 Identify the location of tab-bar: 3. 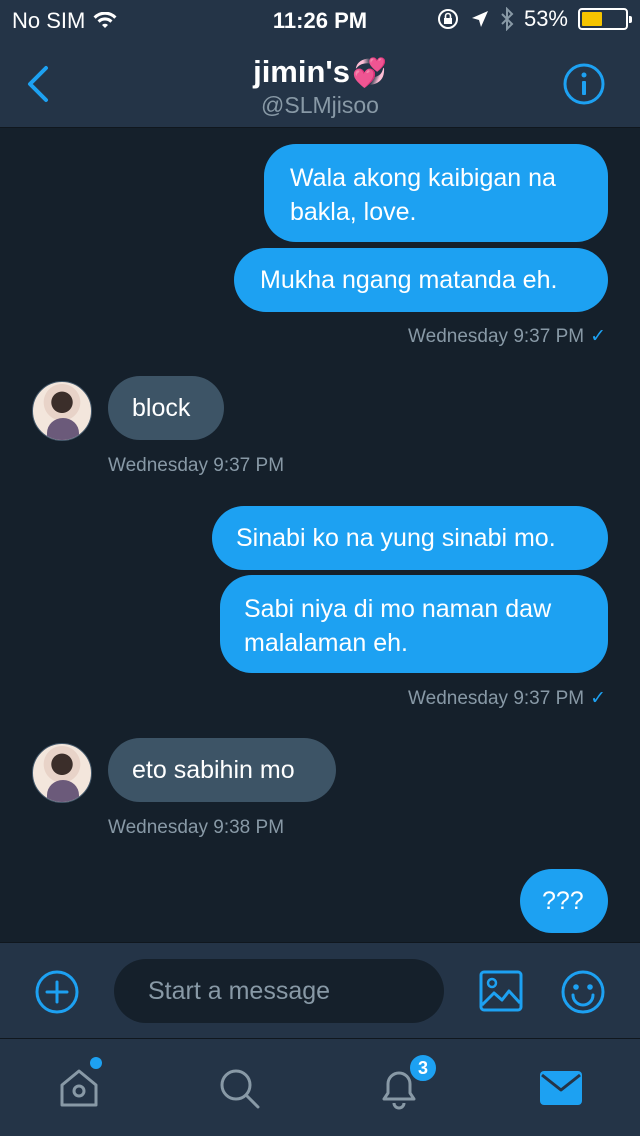
(320, 1087).